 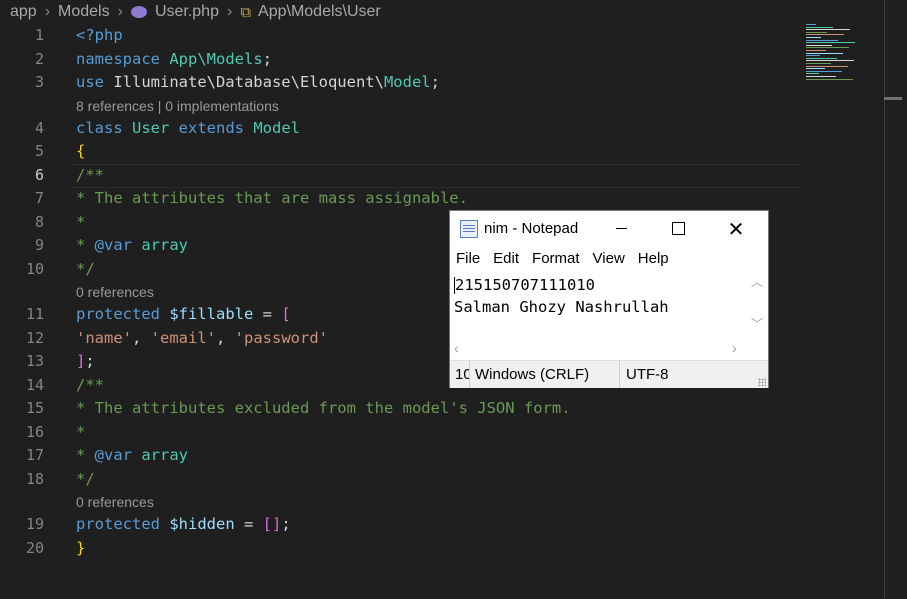 What do you see at coordinates (598, 348) in the screenshot?
I see `notepad-horizontal-scrollbar: ‹ ›` at bounding box center [598, 348].